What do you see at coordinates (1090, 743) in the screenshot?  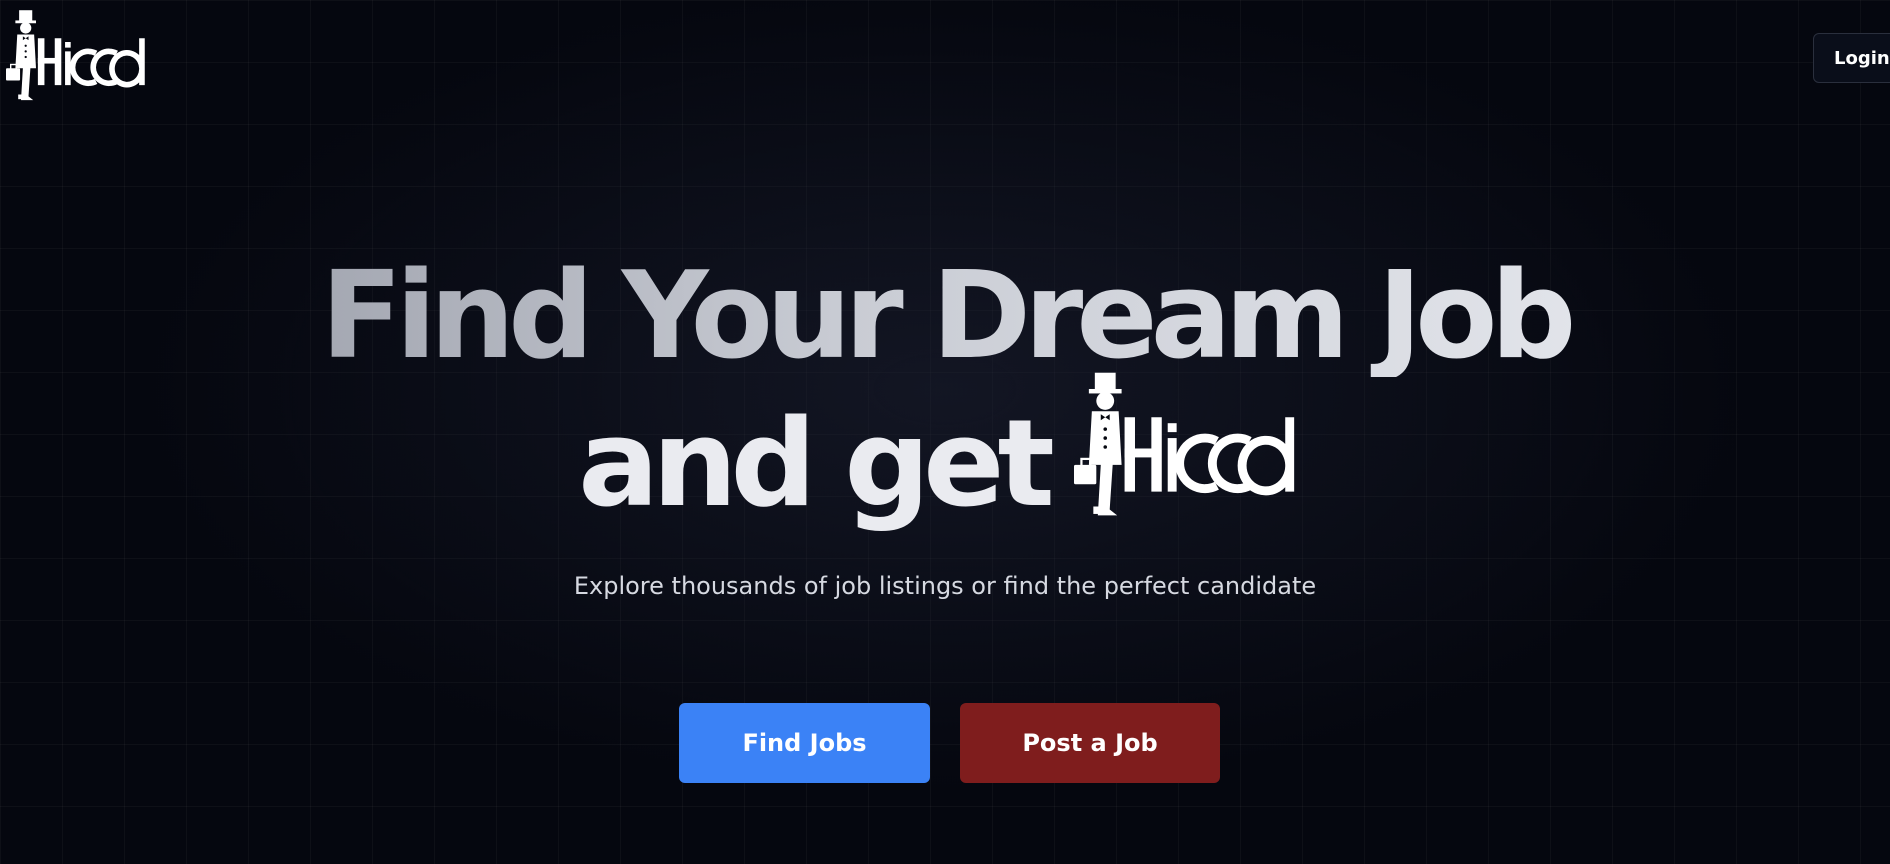 I see `post-job-button: Post a Job` at bounding box center [1090, 743].